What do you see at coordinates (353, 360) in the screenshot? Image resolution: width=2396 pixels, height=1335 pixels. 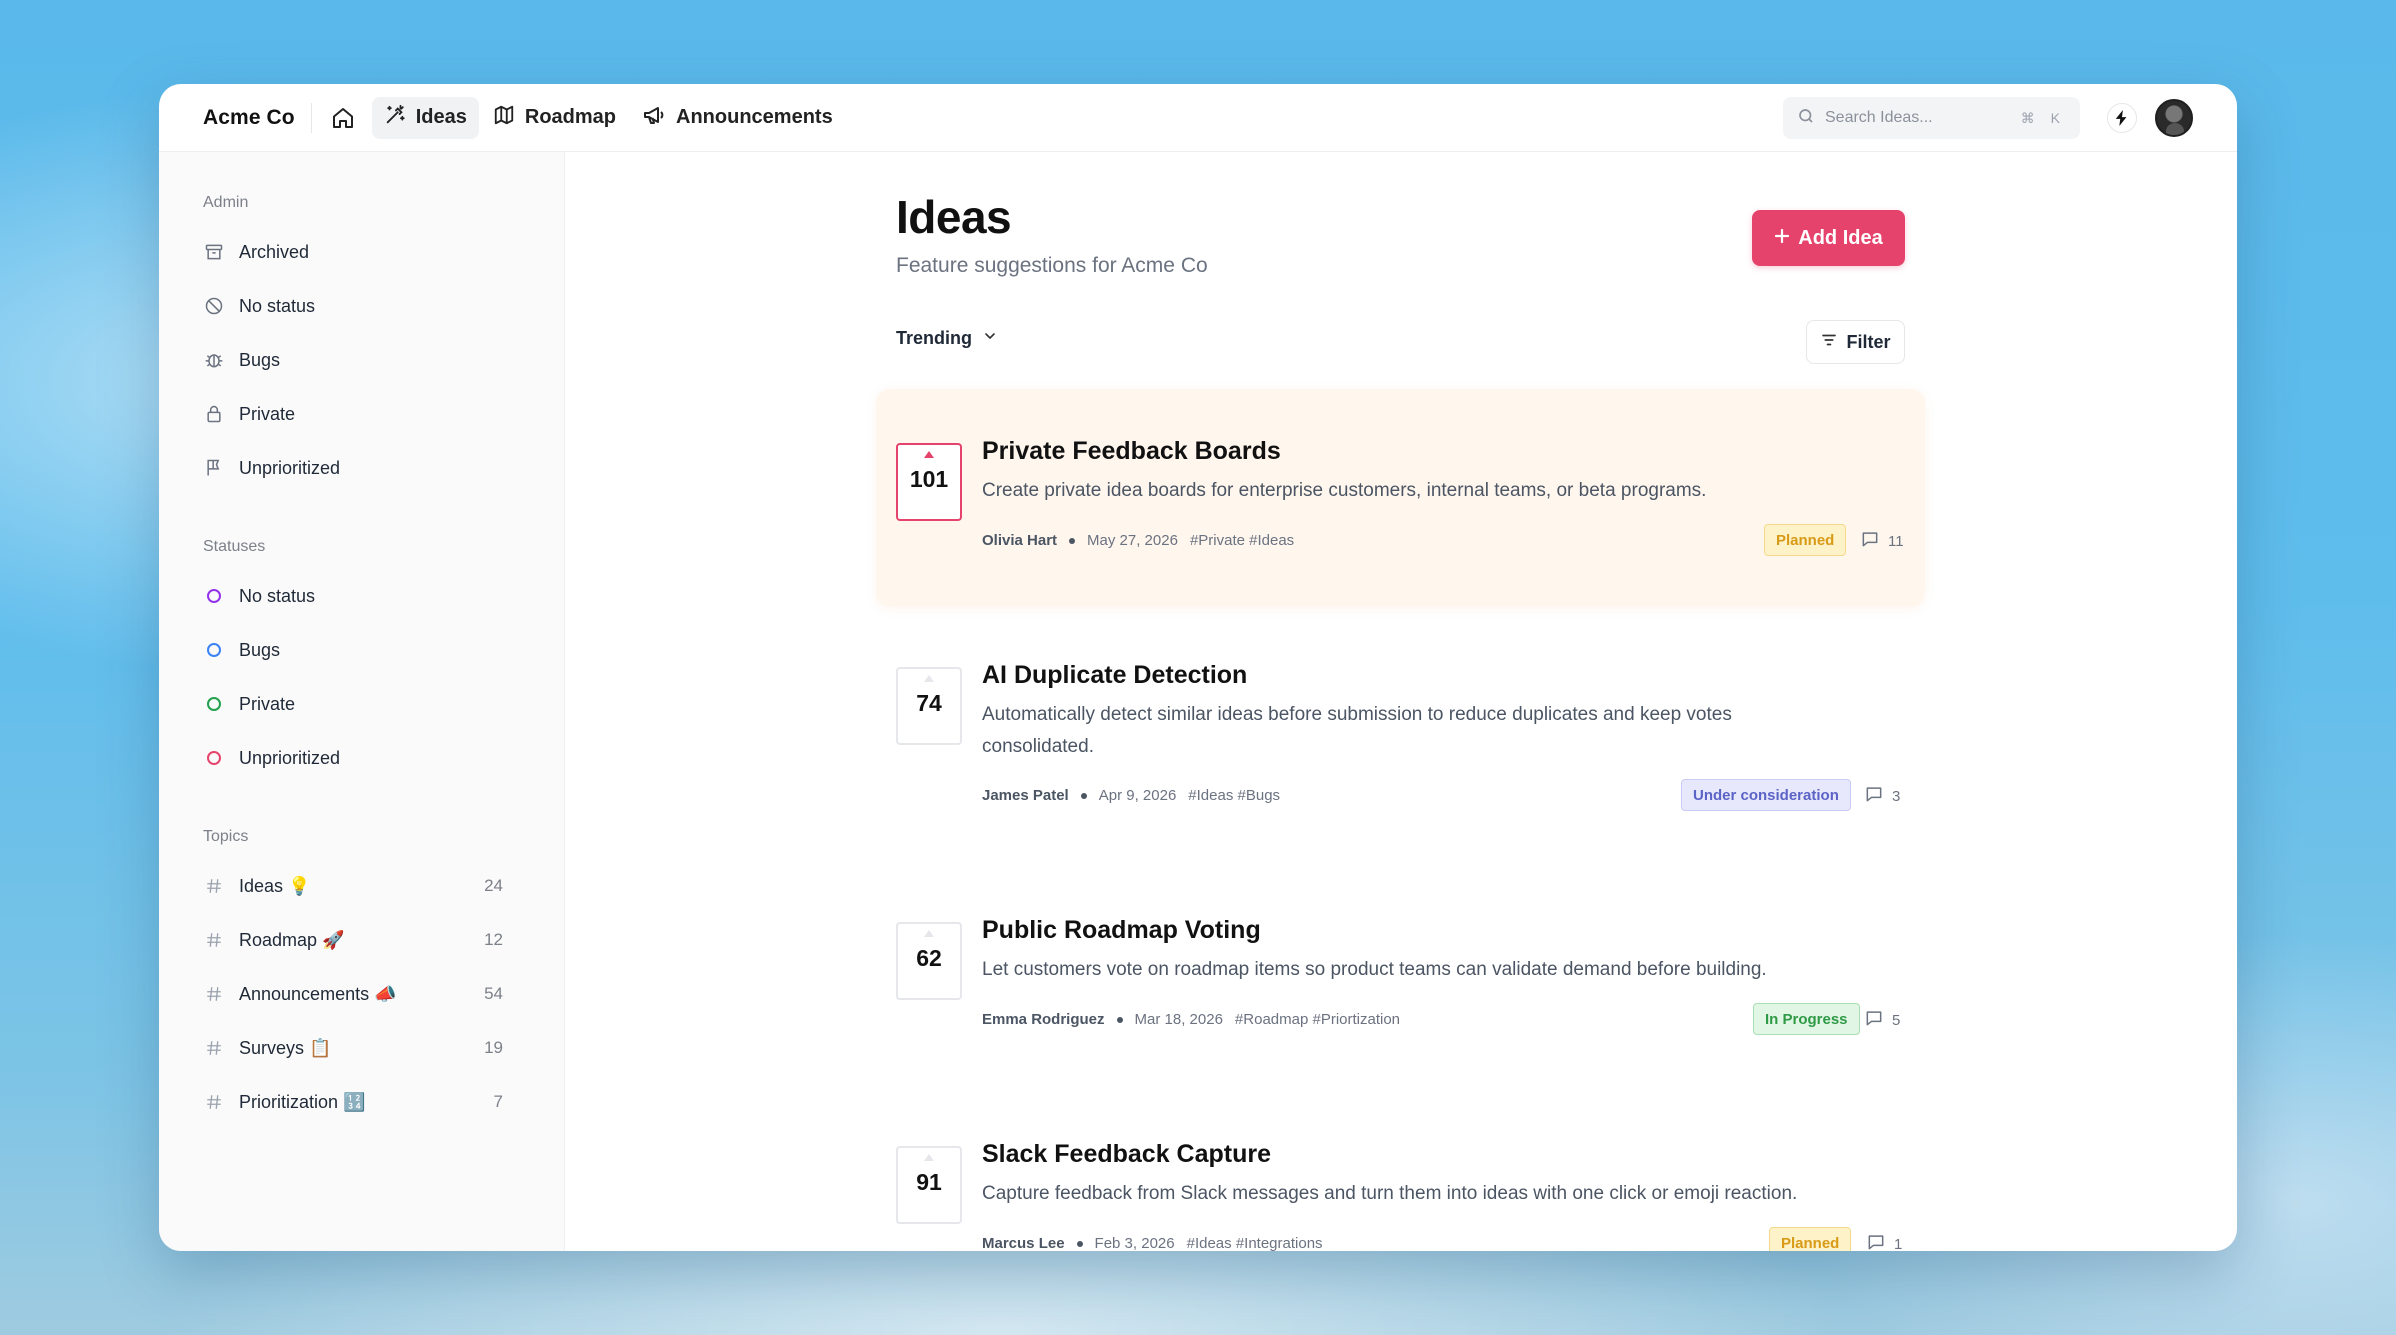 I see `sidebar-item-bugs: Bugs` at bounding box center [353, 360].